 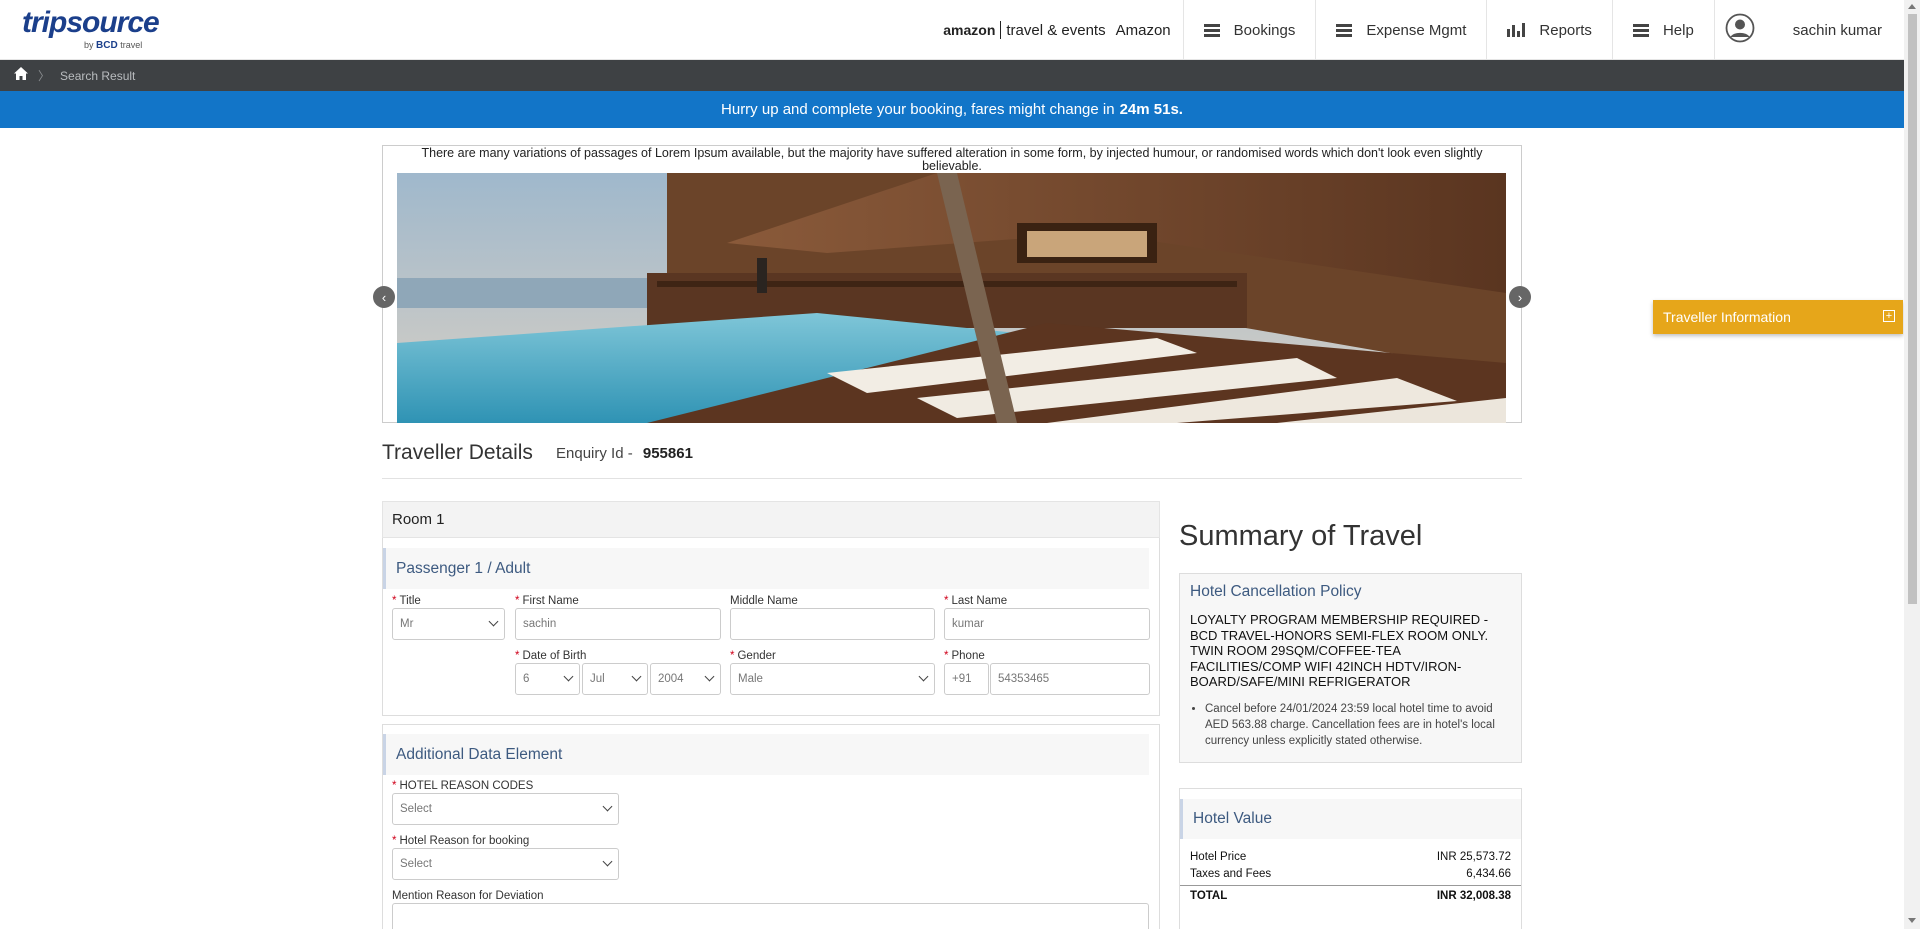 What do you see at coordinates (1001, 30) in the screenshot?
I see `brand-divider` at bounding box center [1001, 30].